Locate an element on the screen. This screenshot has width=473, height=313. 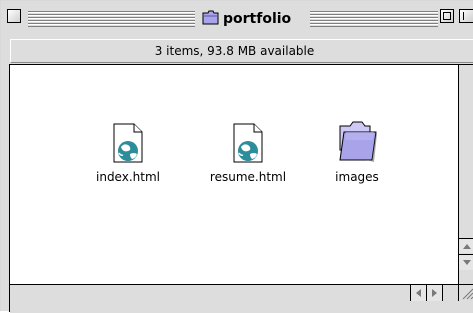
window-info-bar: 3 items, 93.8 MB available is located at coordinates (241, 51).